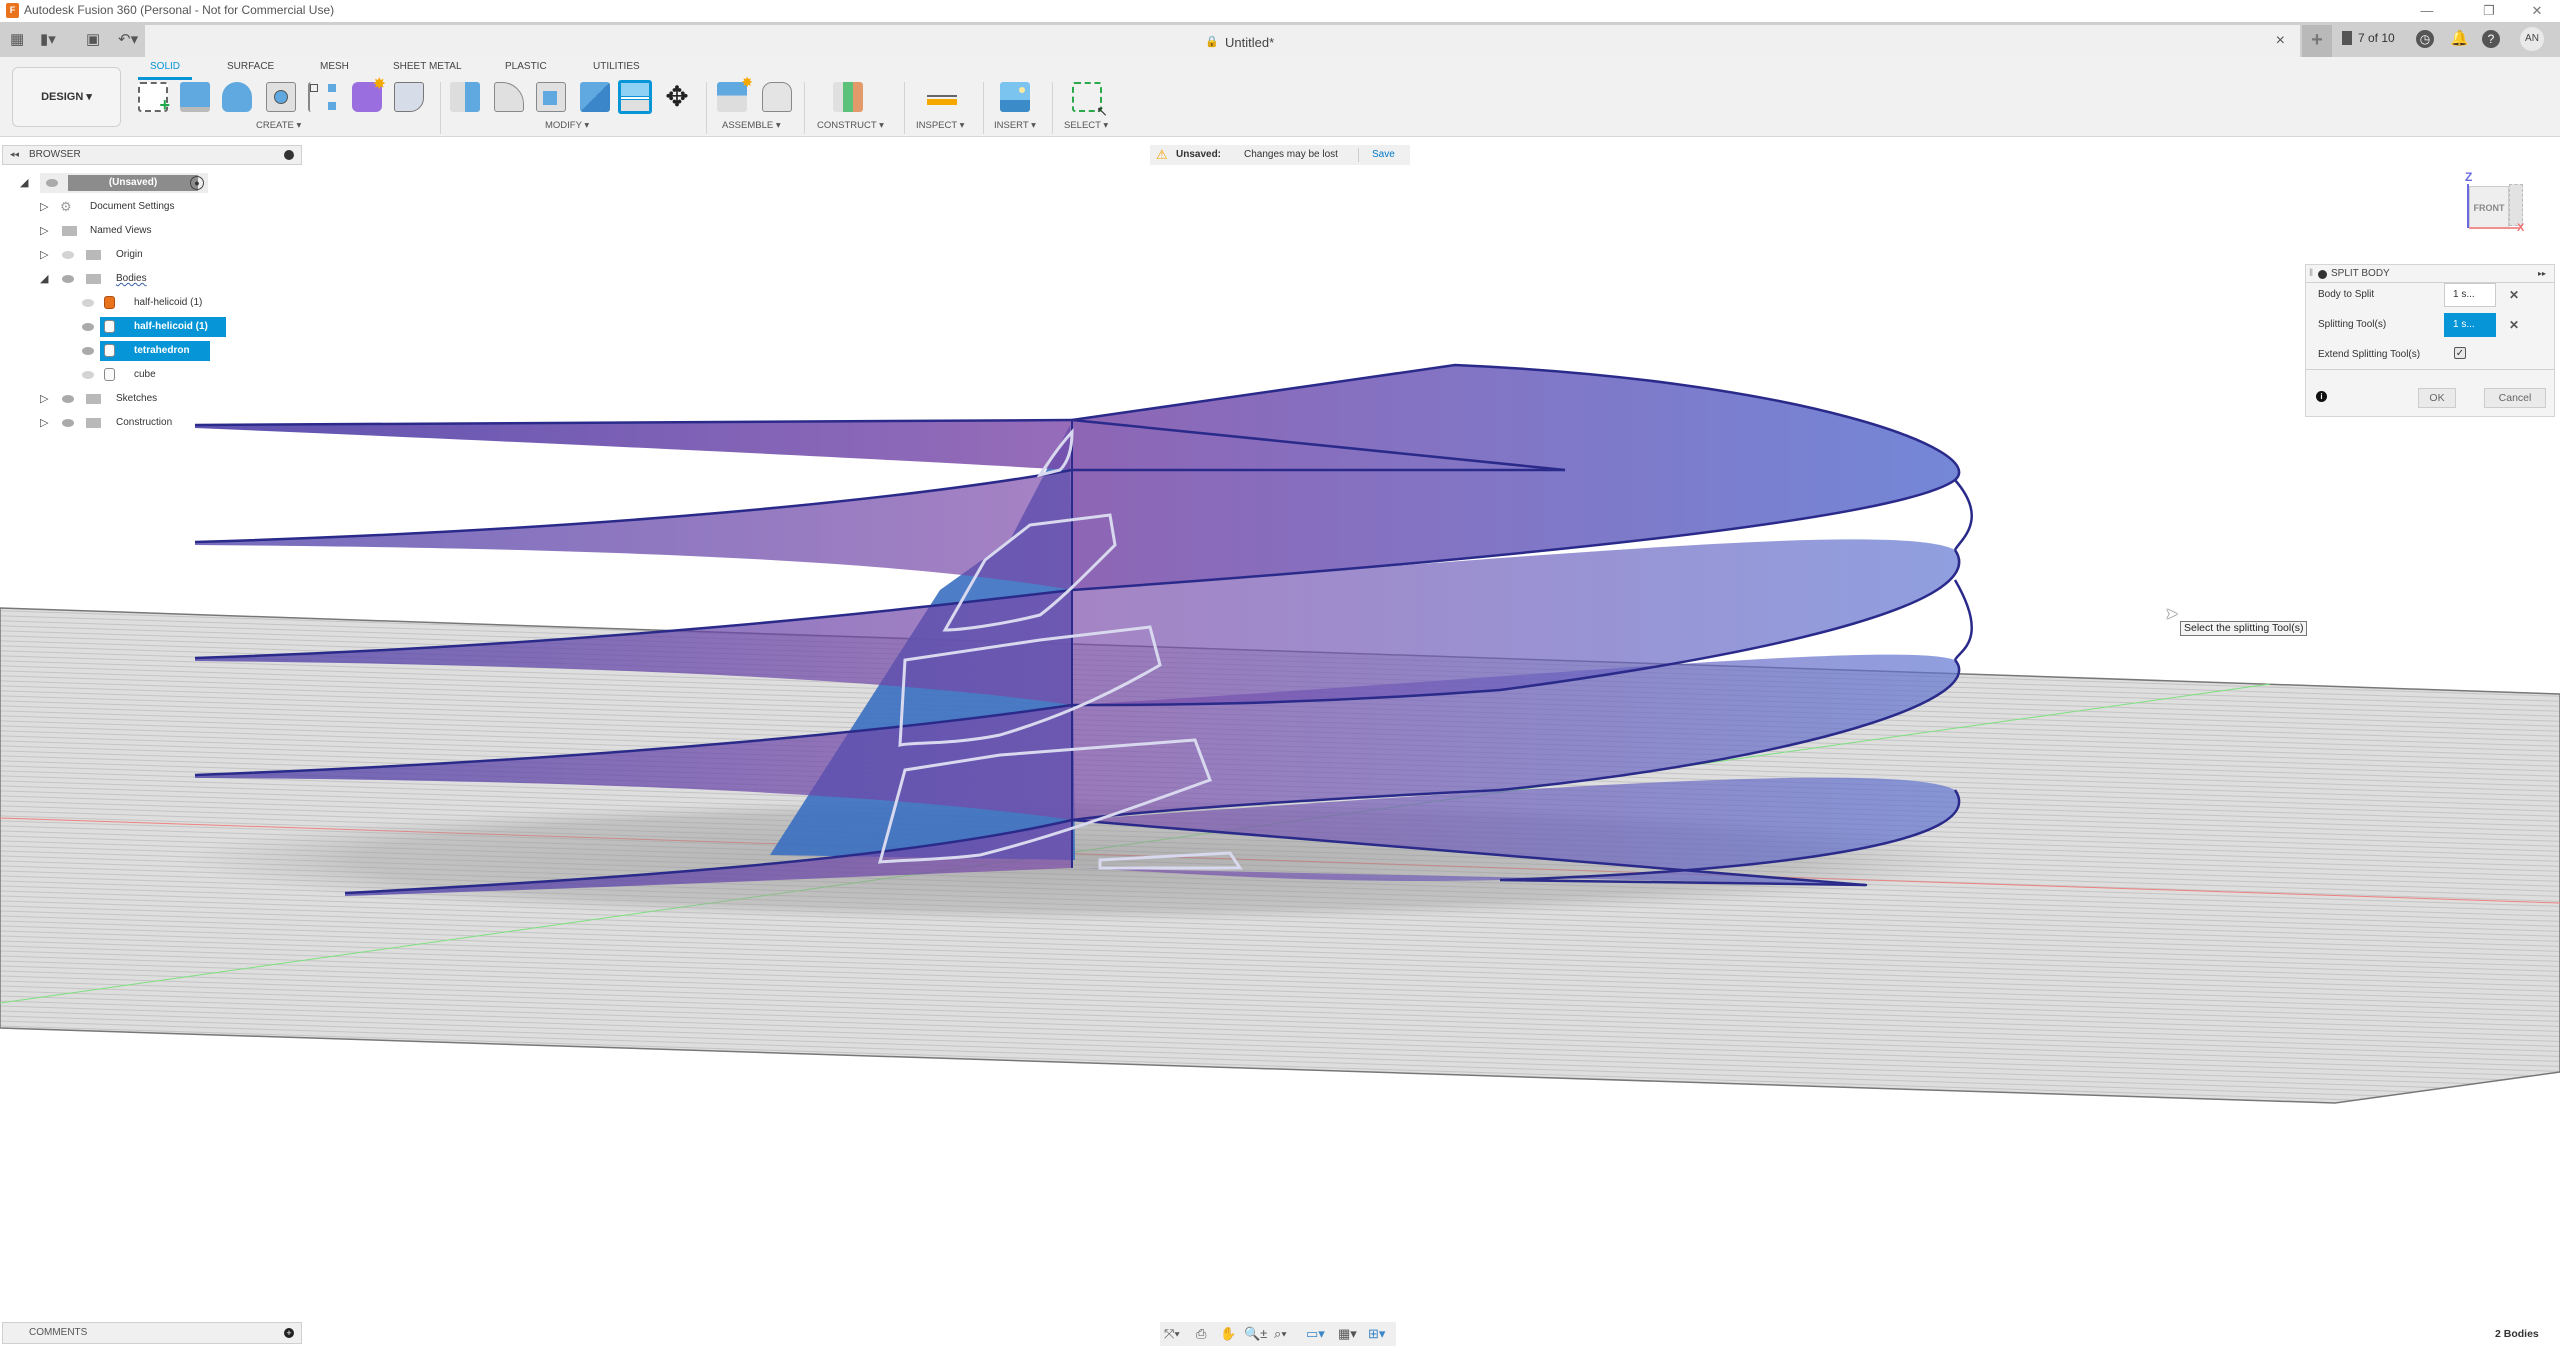 The width and height of the screenshot is (2560, 1350). Describe the element at coordinates (152, 155) in the screenshot. I see `browser-panel-header: ◂◂ BROWSER` at that location.